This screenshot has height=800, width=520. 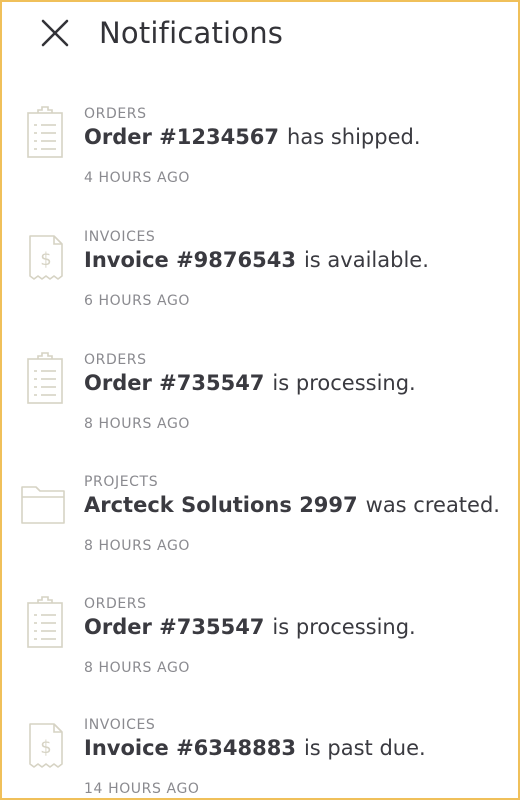 I want to click on notification-text: was created., so click(x=432, y=505).